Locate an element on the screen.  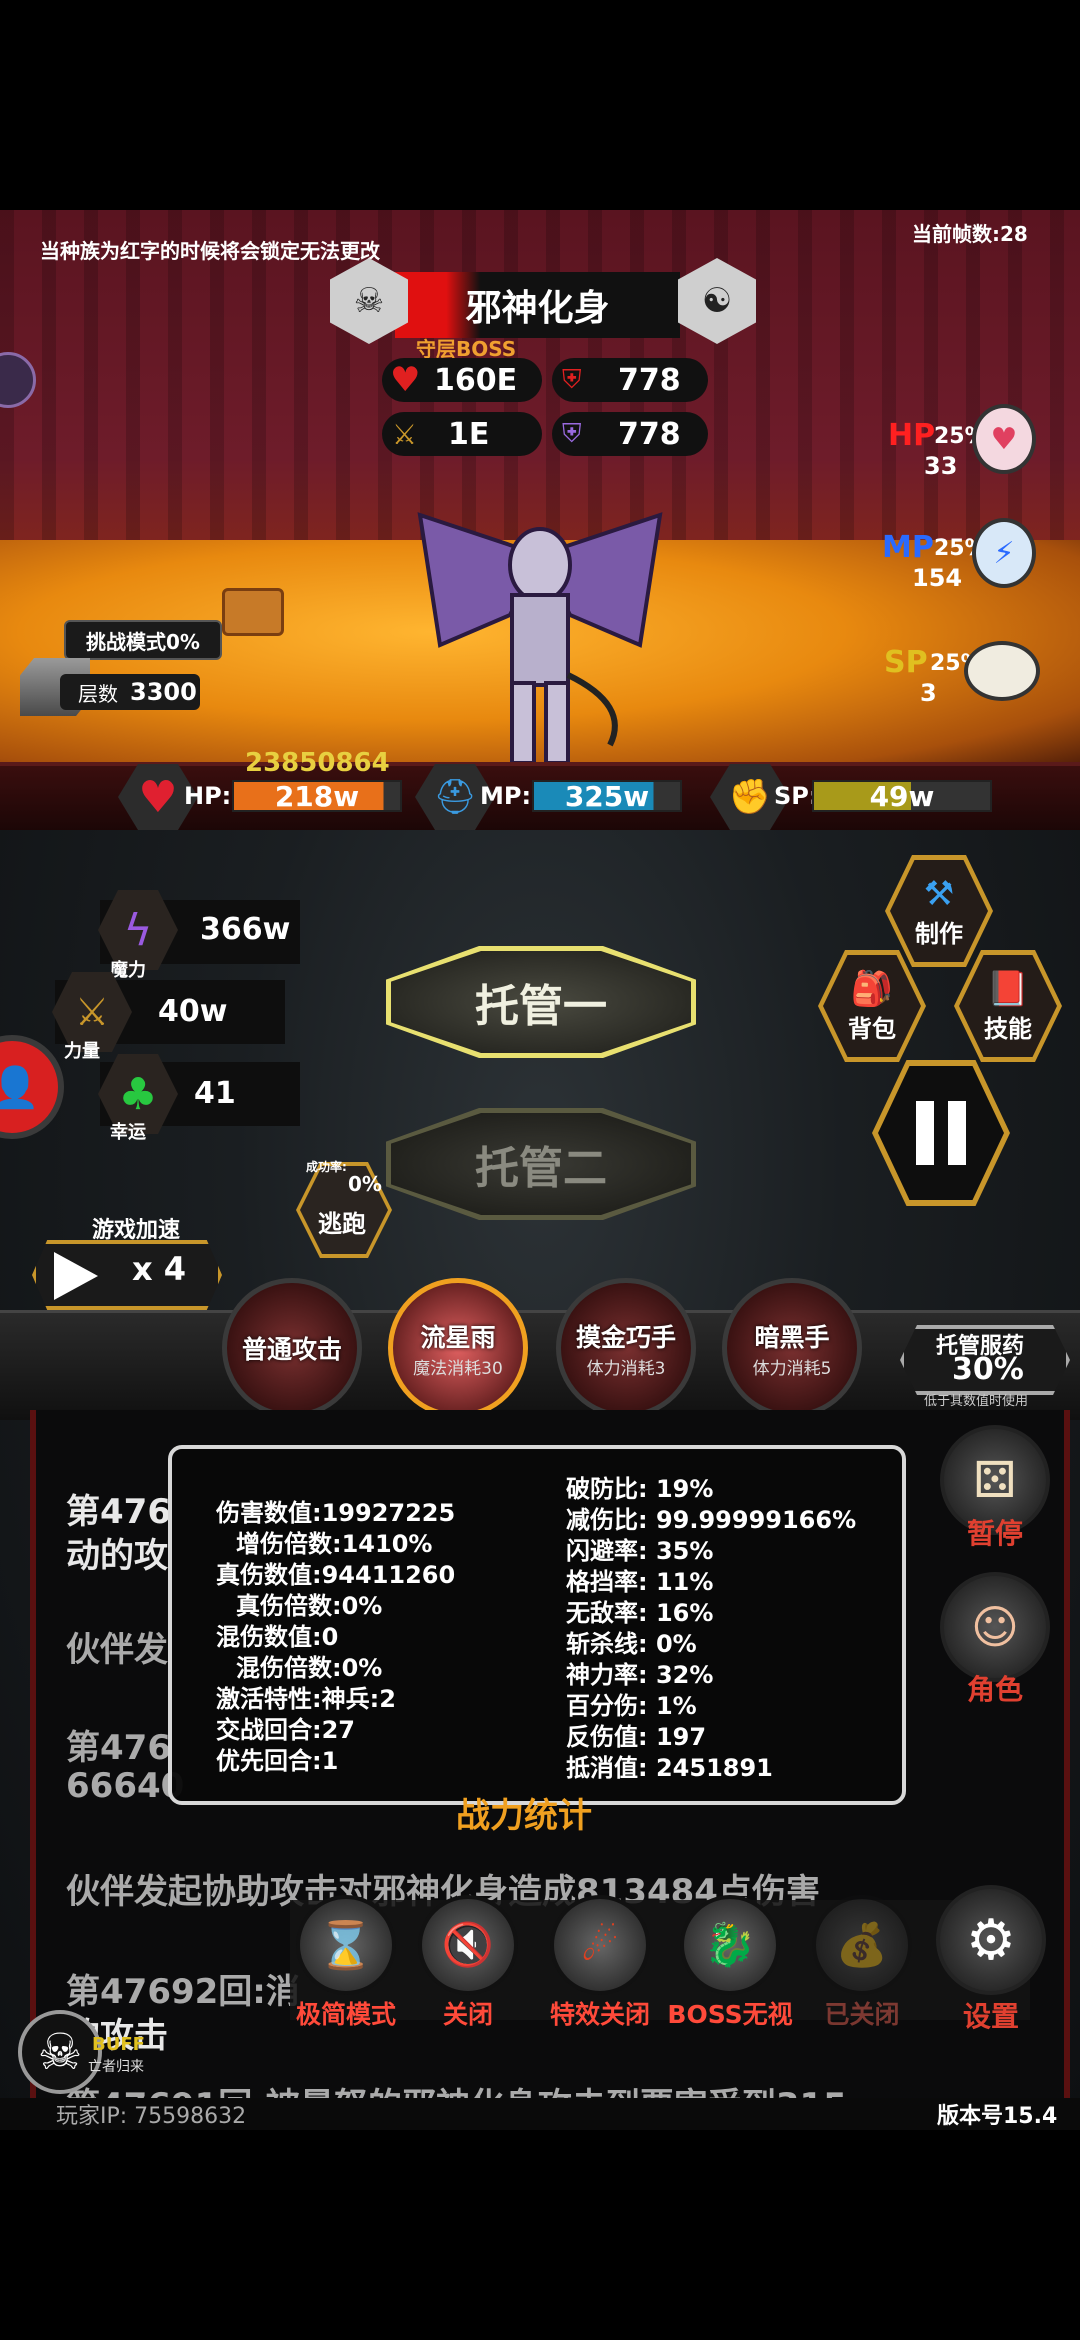
boss-def2: ⛨ 778 is located at coordinates (630, 434).